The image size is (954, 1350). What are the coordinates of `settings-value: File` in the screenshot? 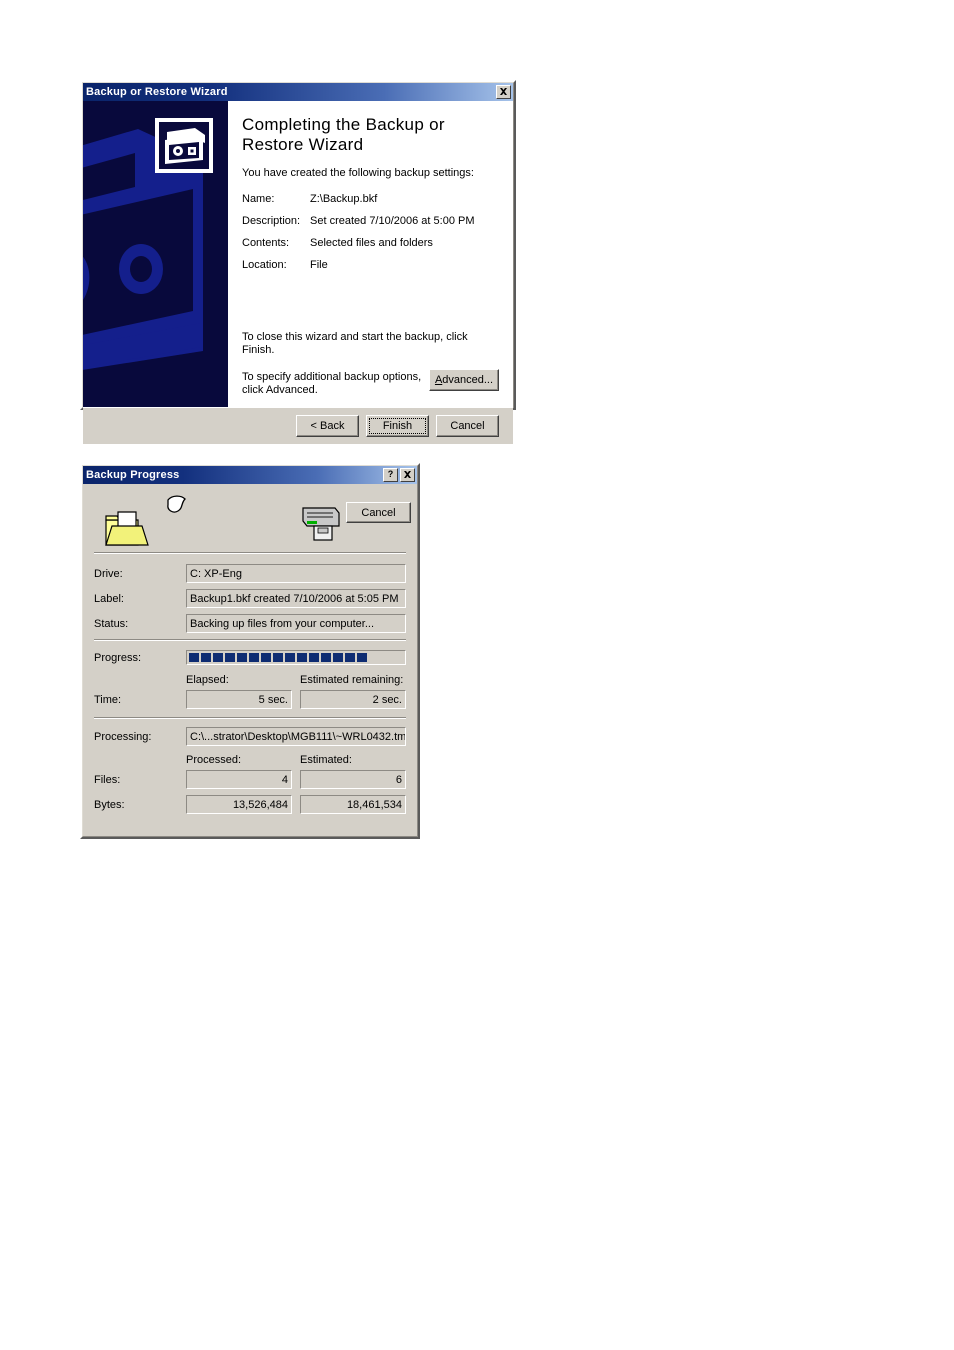 It's located at (319, 265).